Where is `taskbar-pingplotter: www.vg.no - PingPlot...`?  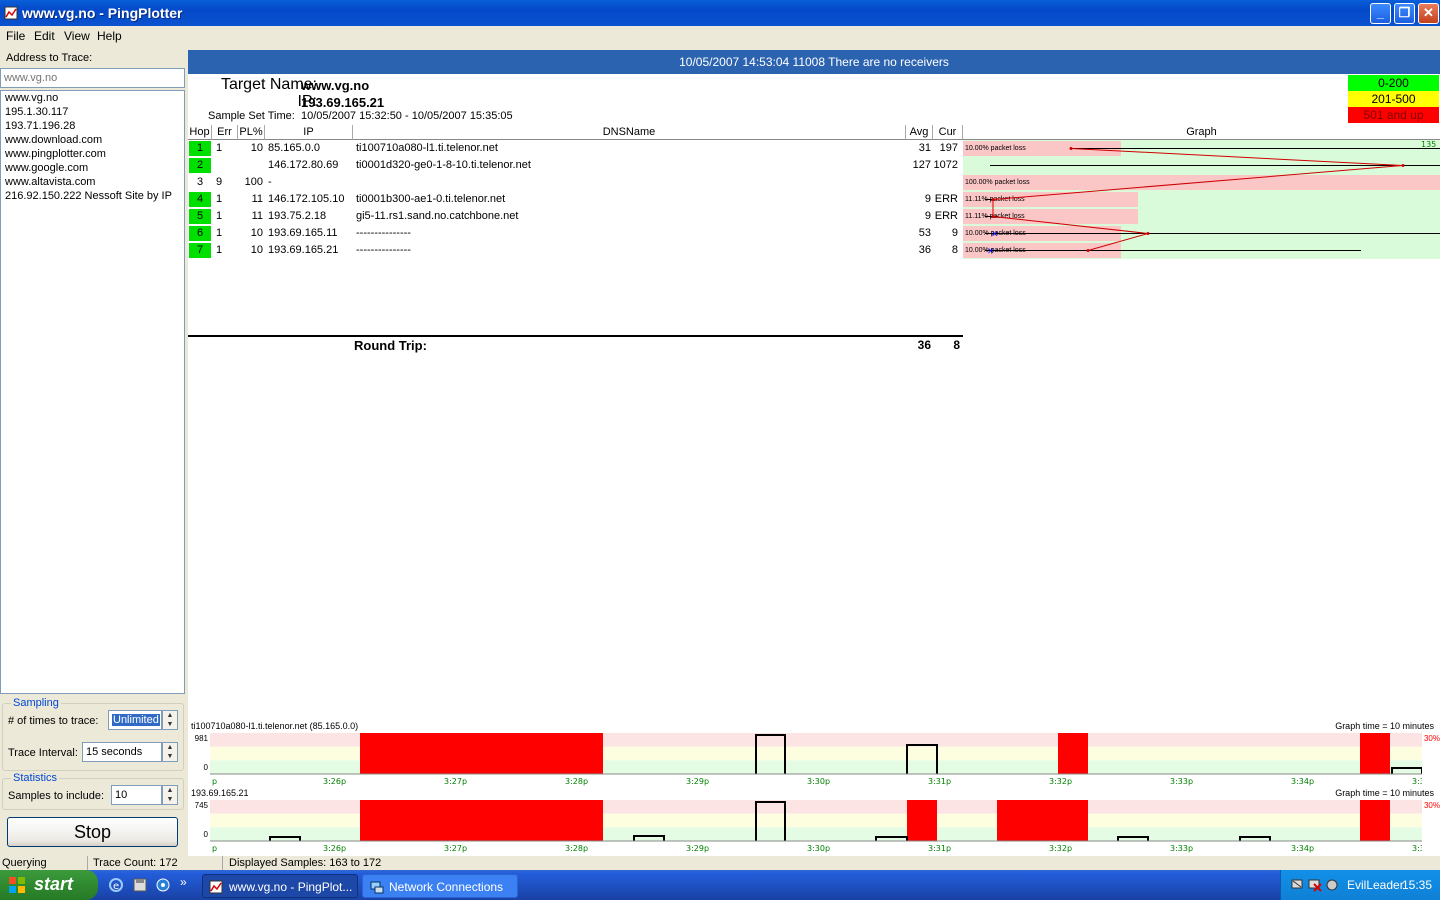 taskbar-pingplotter: www.vg.no - PingPlot... is located at coordinates (280, 886).